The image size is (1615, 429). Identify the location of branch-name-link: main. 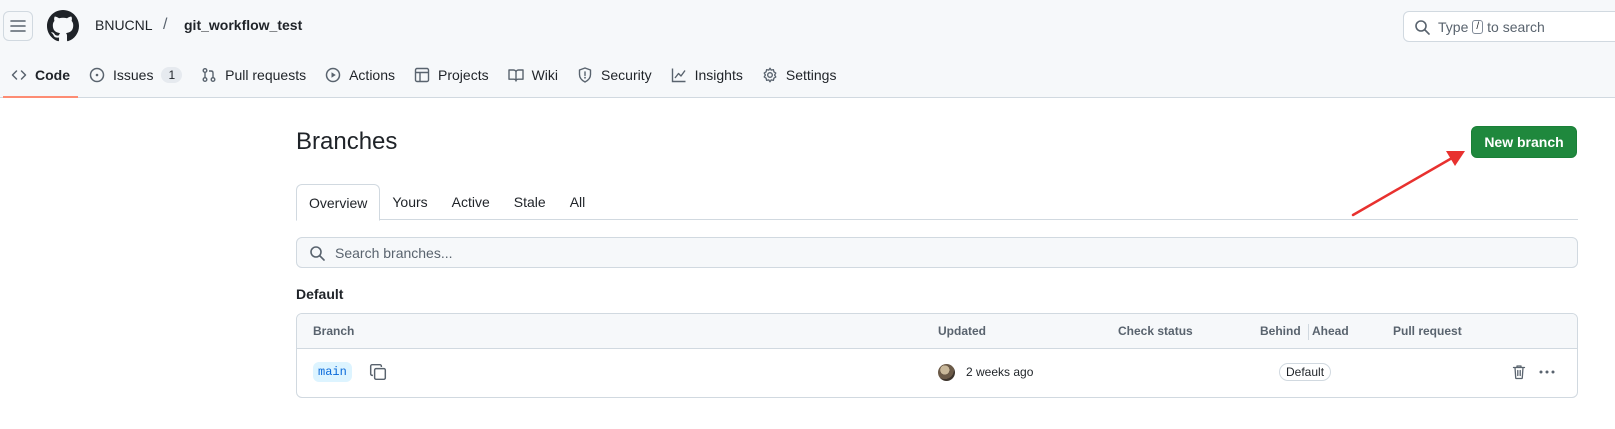
(332, 372).